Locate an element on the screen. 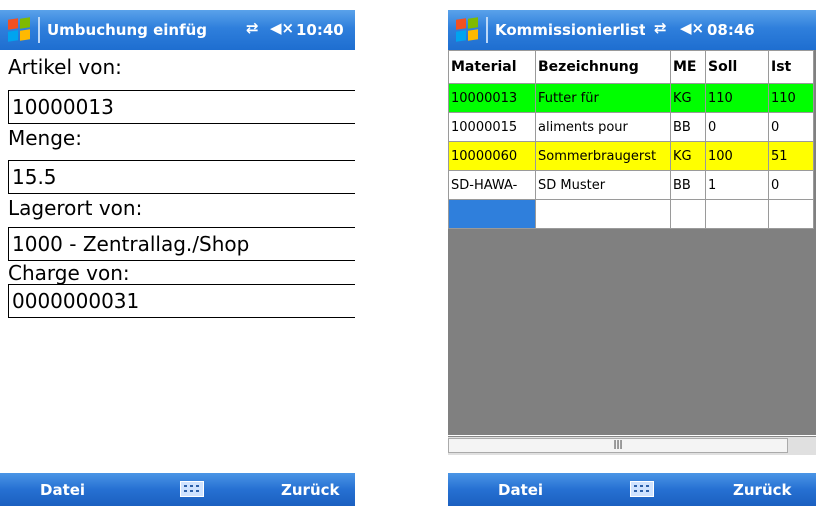 The image size is (816, 506). col-bezeichnung: Bezeichnung is located at coordinates (603, 67).